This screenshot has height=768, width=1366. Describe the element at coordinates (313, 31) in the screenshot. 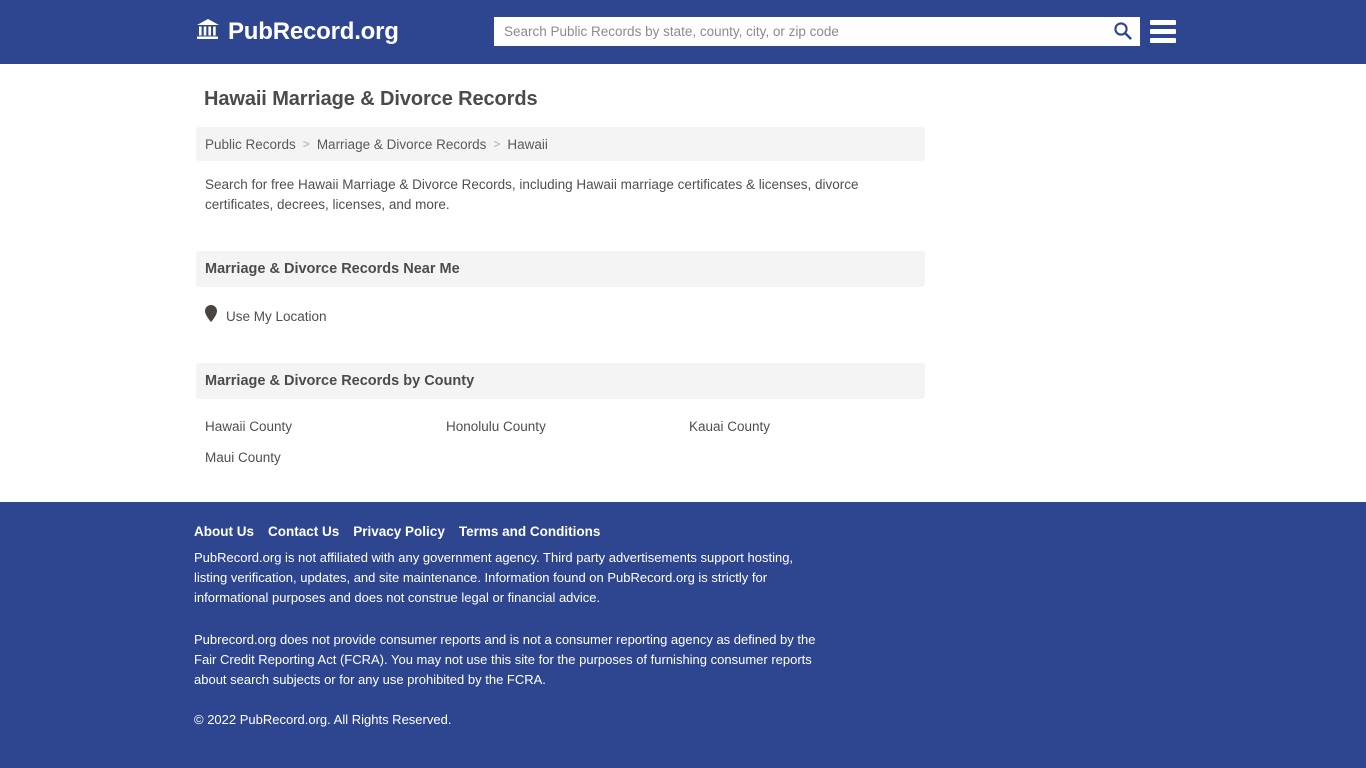

I see `header-logo-text: PubRecord.org` at that location.